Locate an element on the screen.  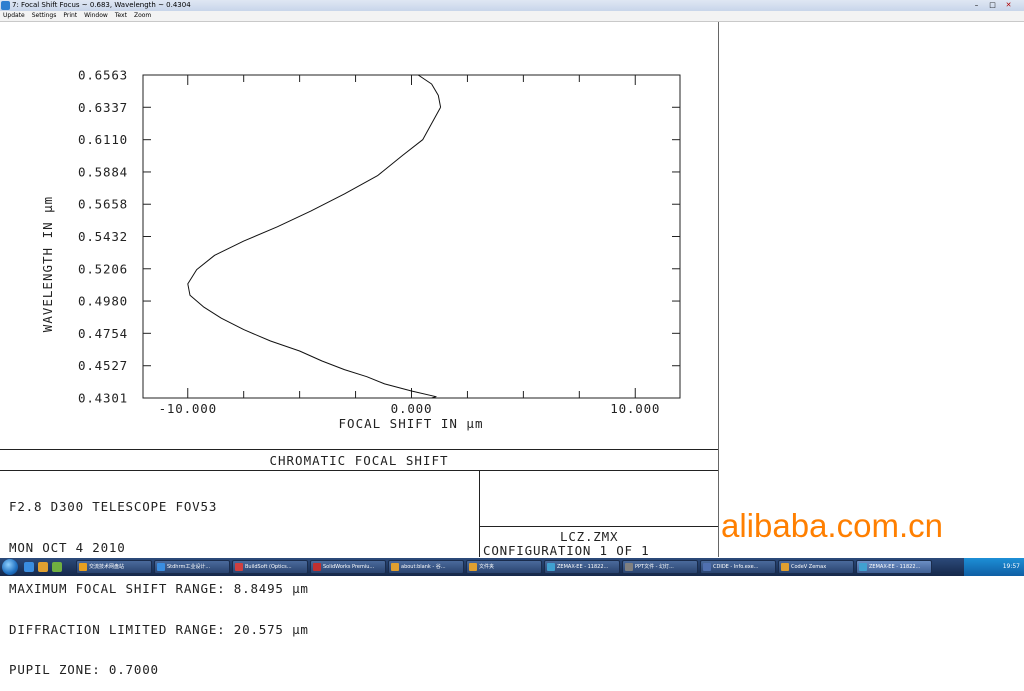
info-date: MON OCT 4 2010 is located at coordinates (67, 547).